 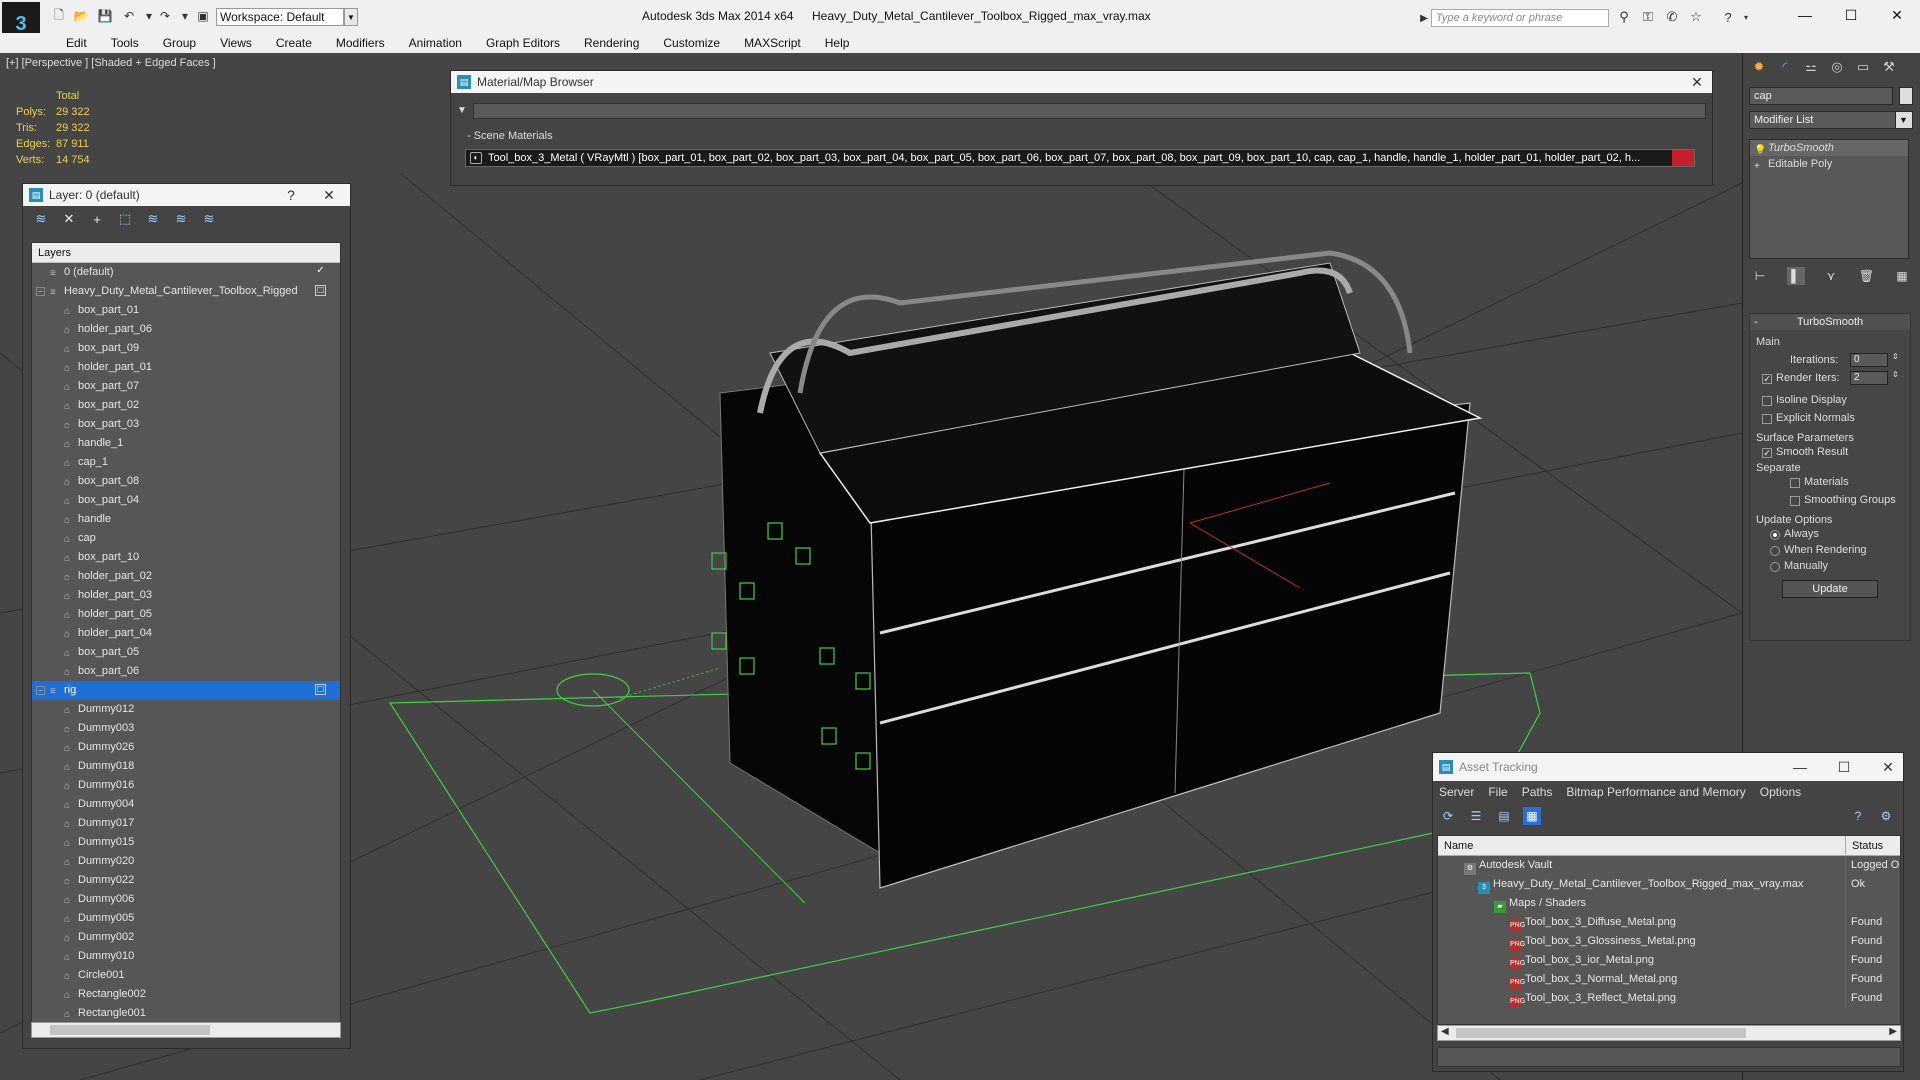 What do you see at coordinates (1081, 82) in the screenshot?
I see `material-browser-titlebar: ▤ Material/Map Browser ✕` at bounding box center [1081, 82].